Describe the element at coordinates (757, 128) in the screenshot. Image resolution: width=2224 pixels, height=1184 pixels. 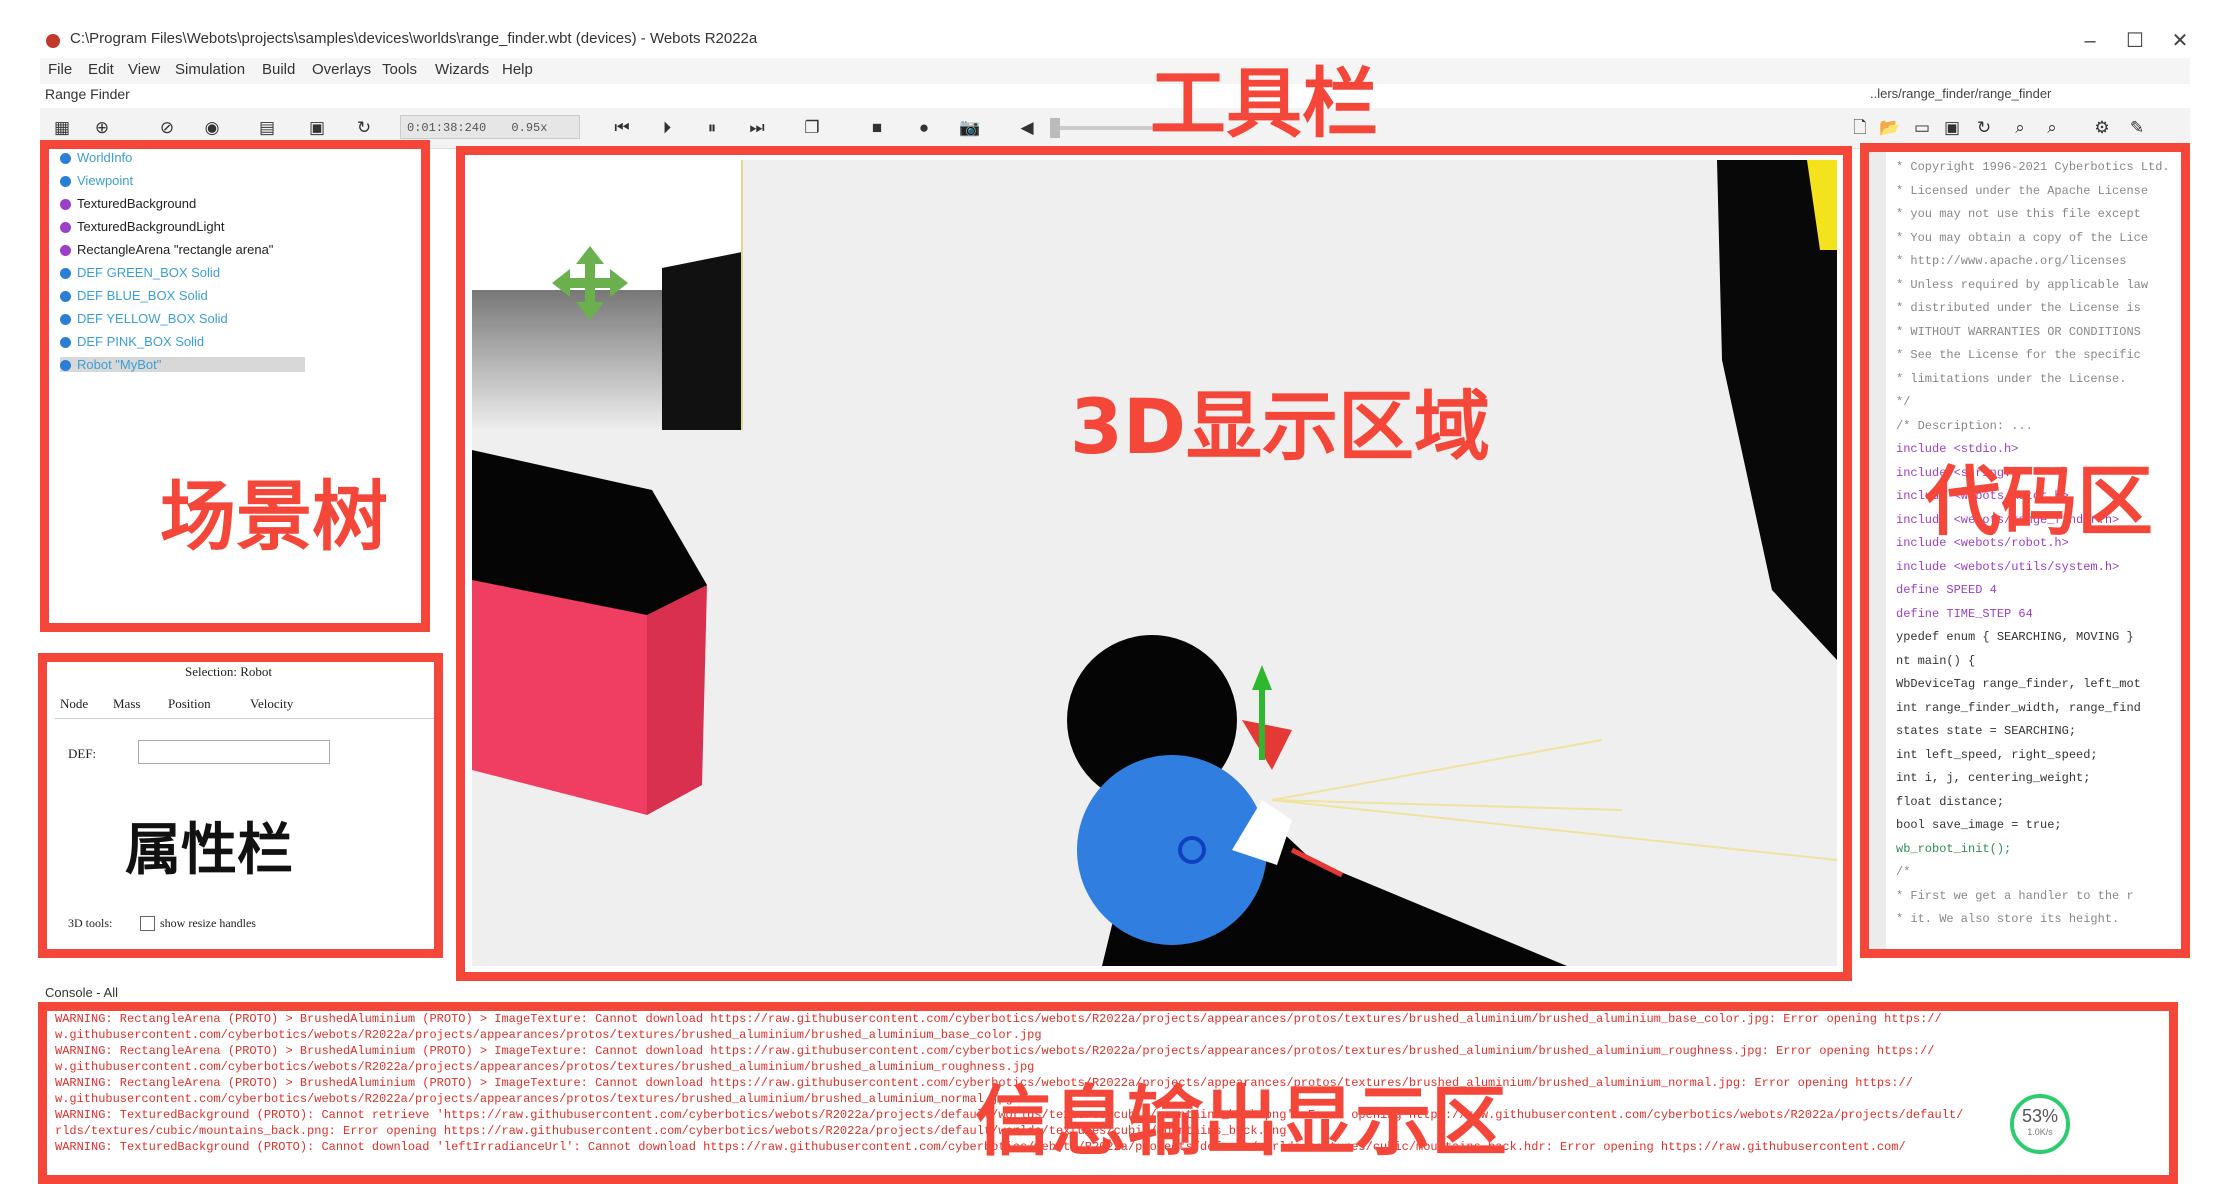
I see `fast-forward-icon: ⏭` at that location.